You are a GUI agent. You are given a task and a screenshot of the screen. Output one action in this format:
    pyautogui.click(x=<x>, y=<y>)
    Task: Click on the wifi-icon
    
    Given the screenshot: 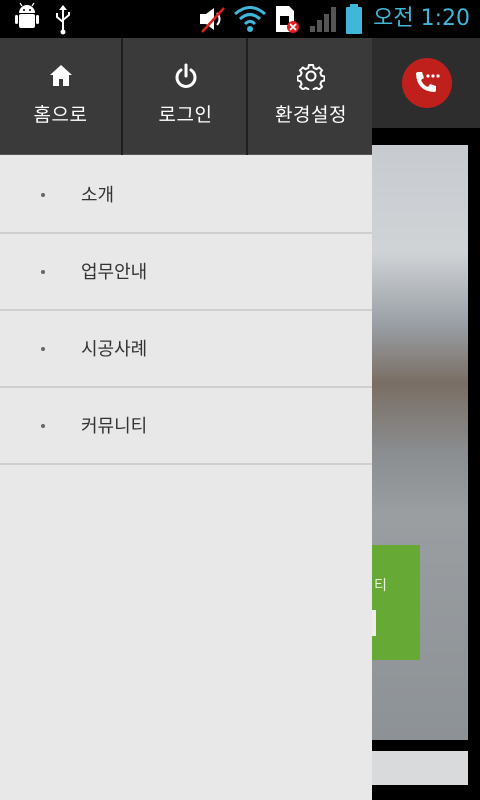 What is the action you would take?
    pyautogui.click(x=250, y=19)
    